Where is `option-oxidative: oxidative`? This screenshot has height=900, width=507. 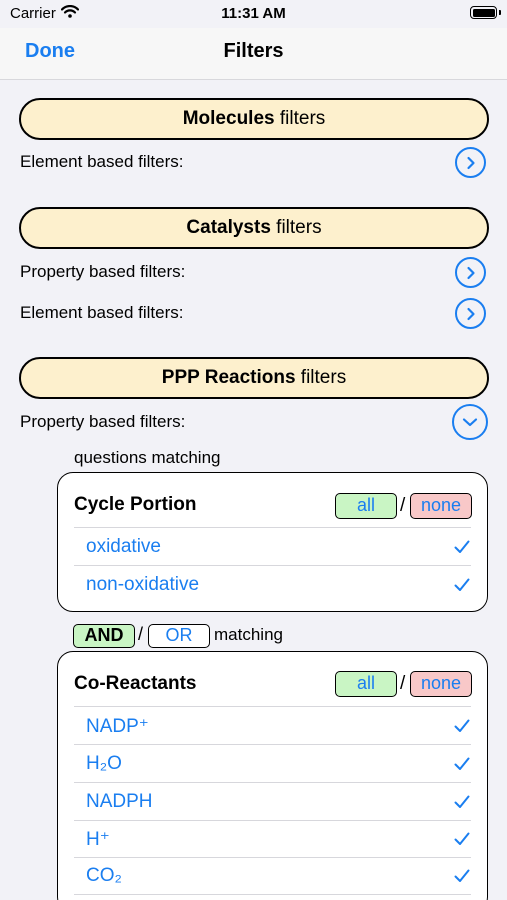 option-oxidative: oxidative is located at coordinates (123, 547).